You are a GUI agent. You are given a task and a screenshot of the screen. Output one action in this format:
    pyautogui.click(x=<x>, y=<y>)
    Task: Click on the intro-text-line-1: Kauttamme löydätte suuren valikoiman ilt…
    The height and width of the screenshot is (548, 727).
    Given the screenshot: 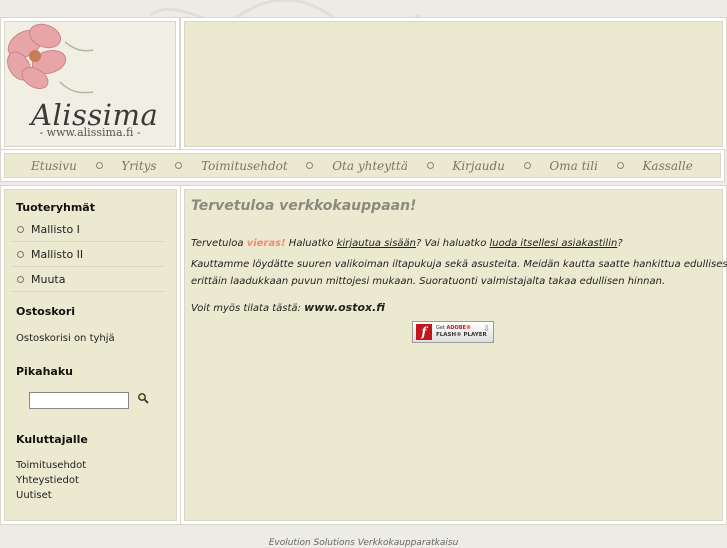 What is the action you would take?
    pyautogui.click(x=459, y=264)
    